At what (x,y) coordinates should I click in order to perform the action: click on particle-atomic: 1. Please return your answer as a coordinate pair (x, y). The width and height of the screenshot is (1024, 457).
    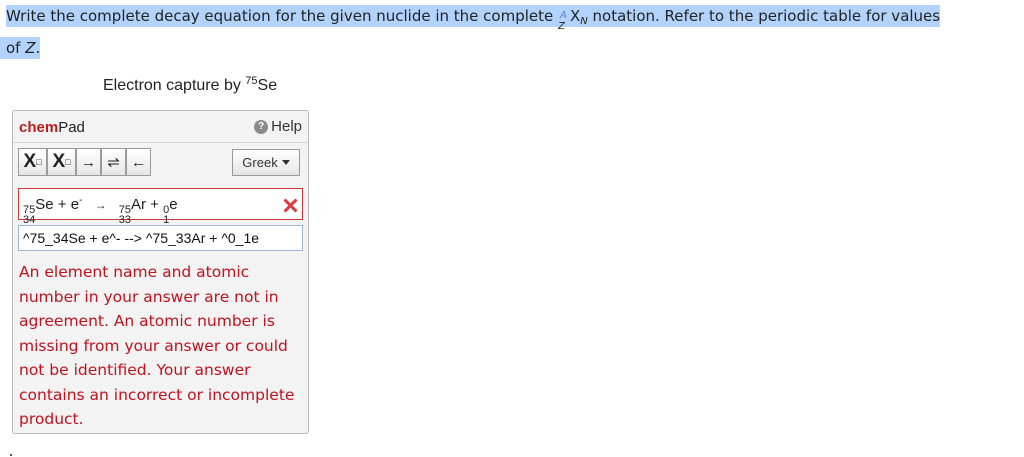
    Looking at the image, I should click on (166, 220).